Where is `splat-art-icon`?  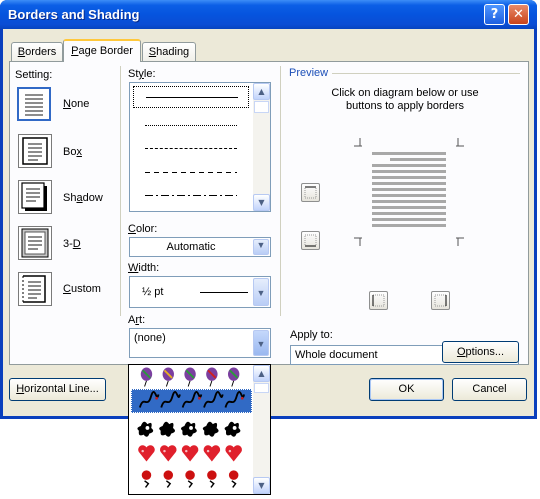
splat-art-icon is located at coordinates (189, 429).